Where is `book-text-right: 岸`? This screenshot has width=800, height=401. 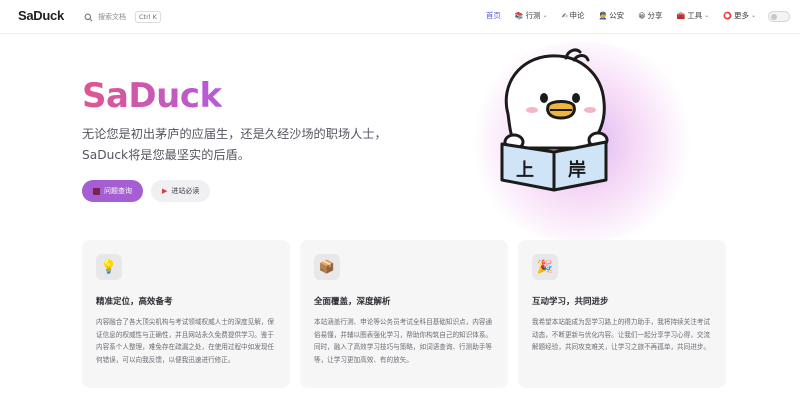 book-text-right: 岸 is located at coordinates (577, 170).